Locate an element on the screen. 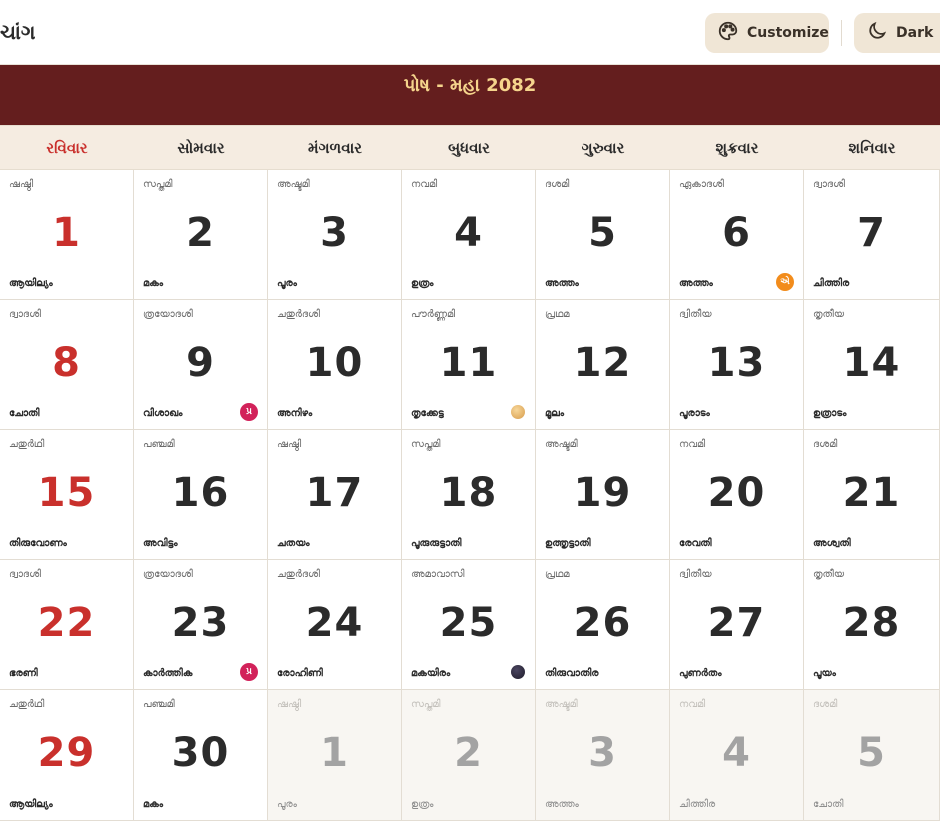  day-cell: ദ്വാദശി 8 ചോതി is located at coordinates (67, 365).